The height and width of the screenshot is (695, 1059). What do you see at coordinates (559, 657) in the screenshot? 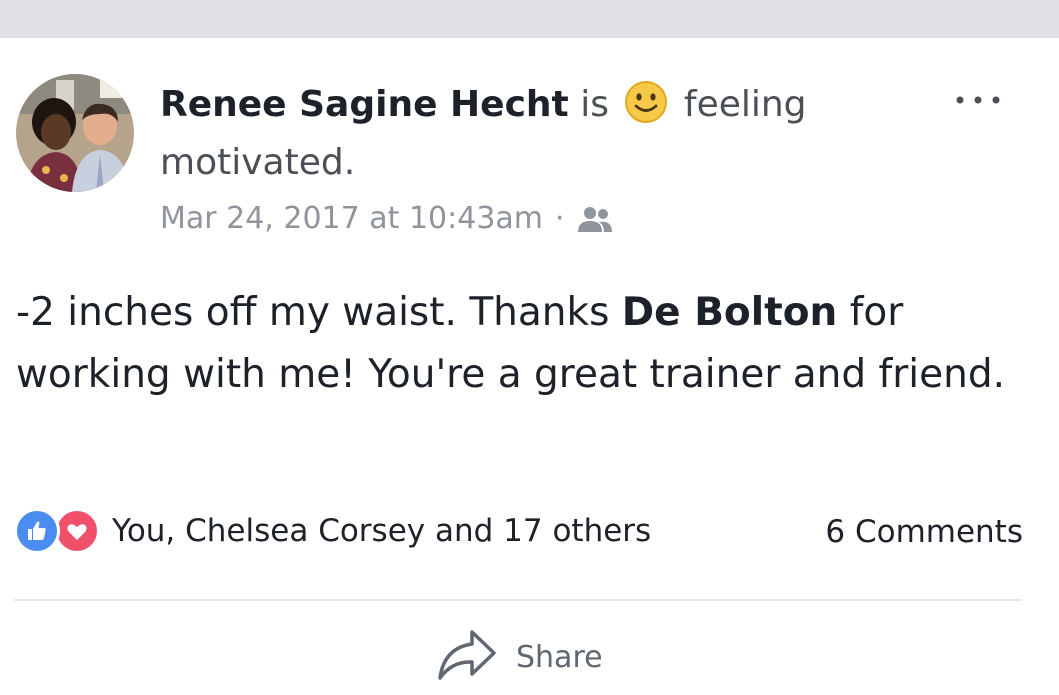
I see `share-label: Share` at bounding box center [559, 657].